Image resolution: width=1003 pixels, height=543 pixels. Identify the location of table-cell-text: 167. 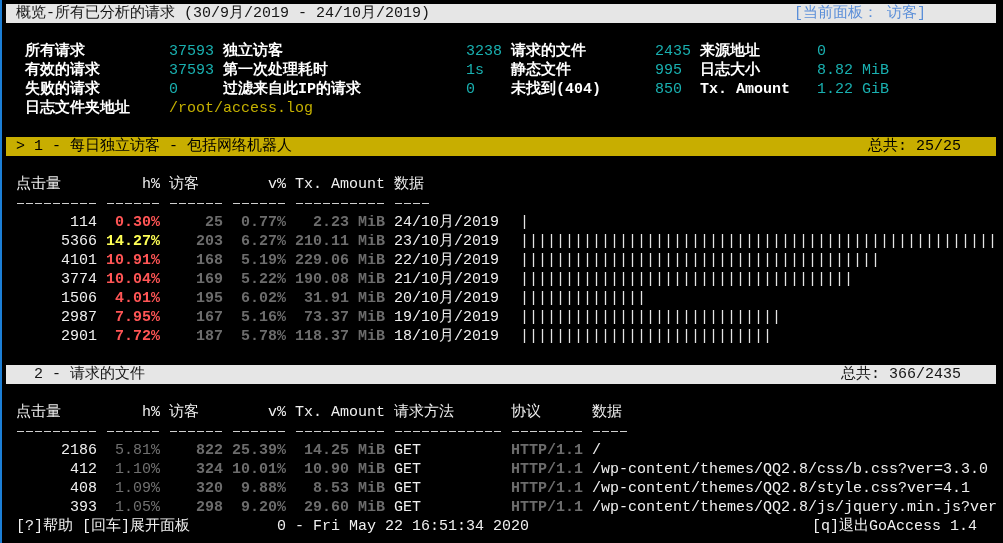
(209, 317).